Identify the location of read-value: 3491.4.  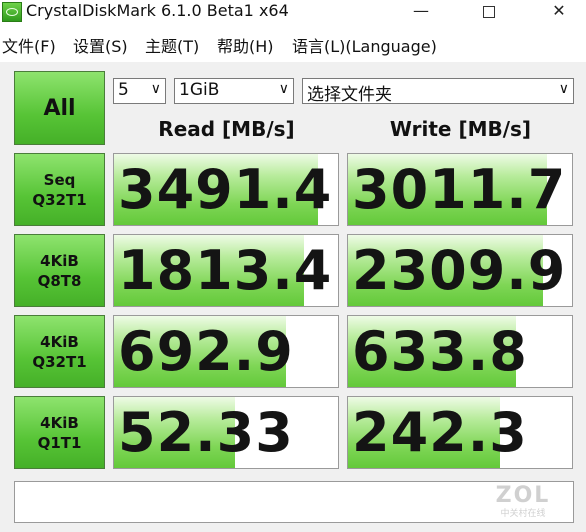
(225, 189).